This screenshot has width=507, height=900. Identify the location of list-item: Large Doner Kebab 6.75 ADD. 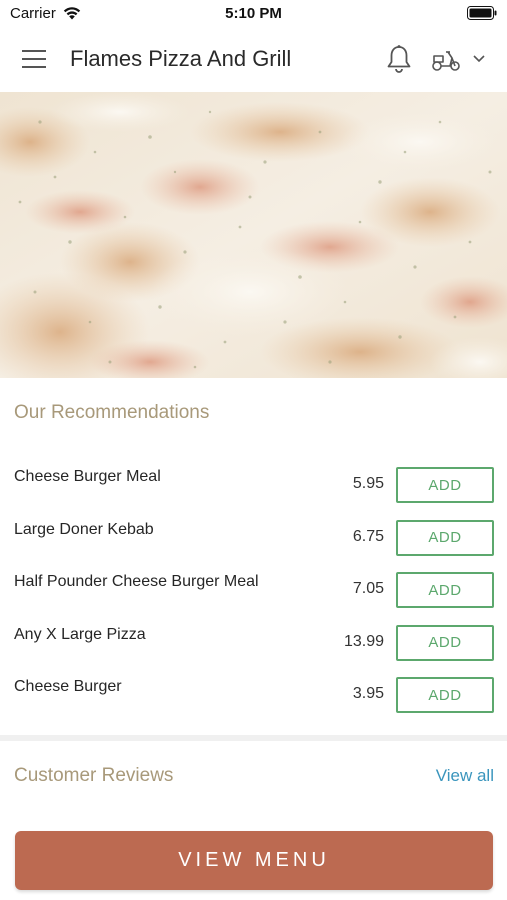
(253, 537).